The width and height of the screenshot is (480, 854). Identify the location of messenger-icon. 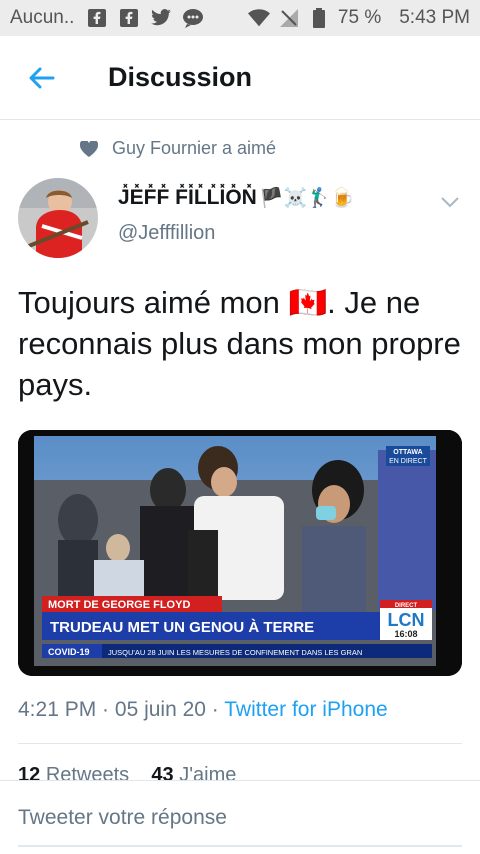
(193, 18).